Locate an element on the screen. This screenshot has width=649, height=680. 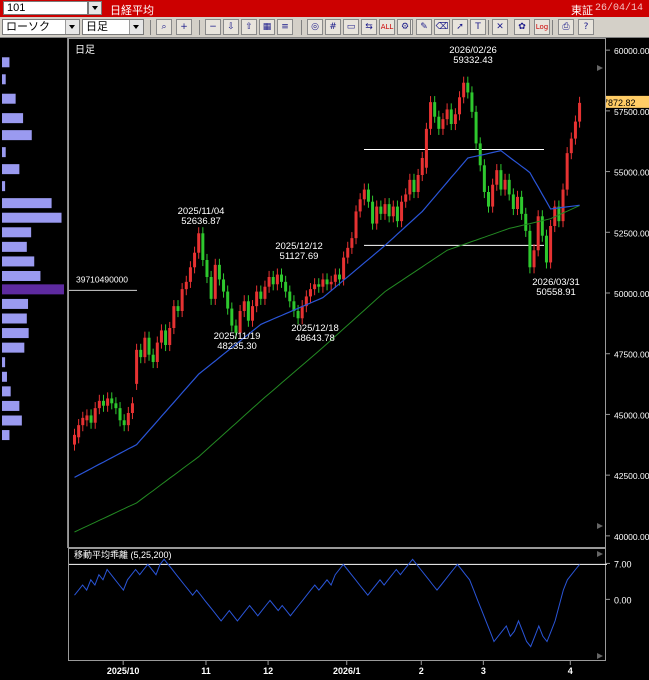
price-tick-label: 47500.00 is located at coordinates (631, 355).